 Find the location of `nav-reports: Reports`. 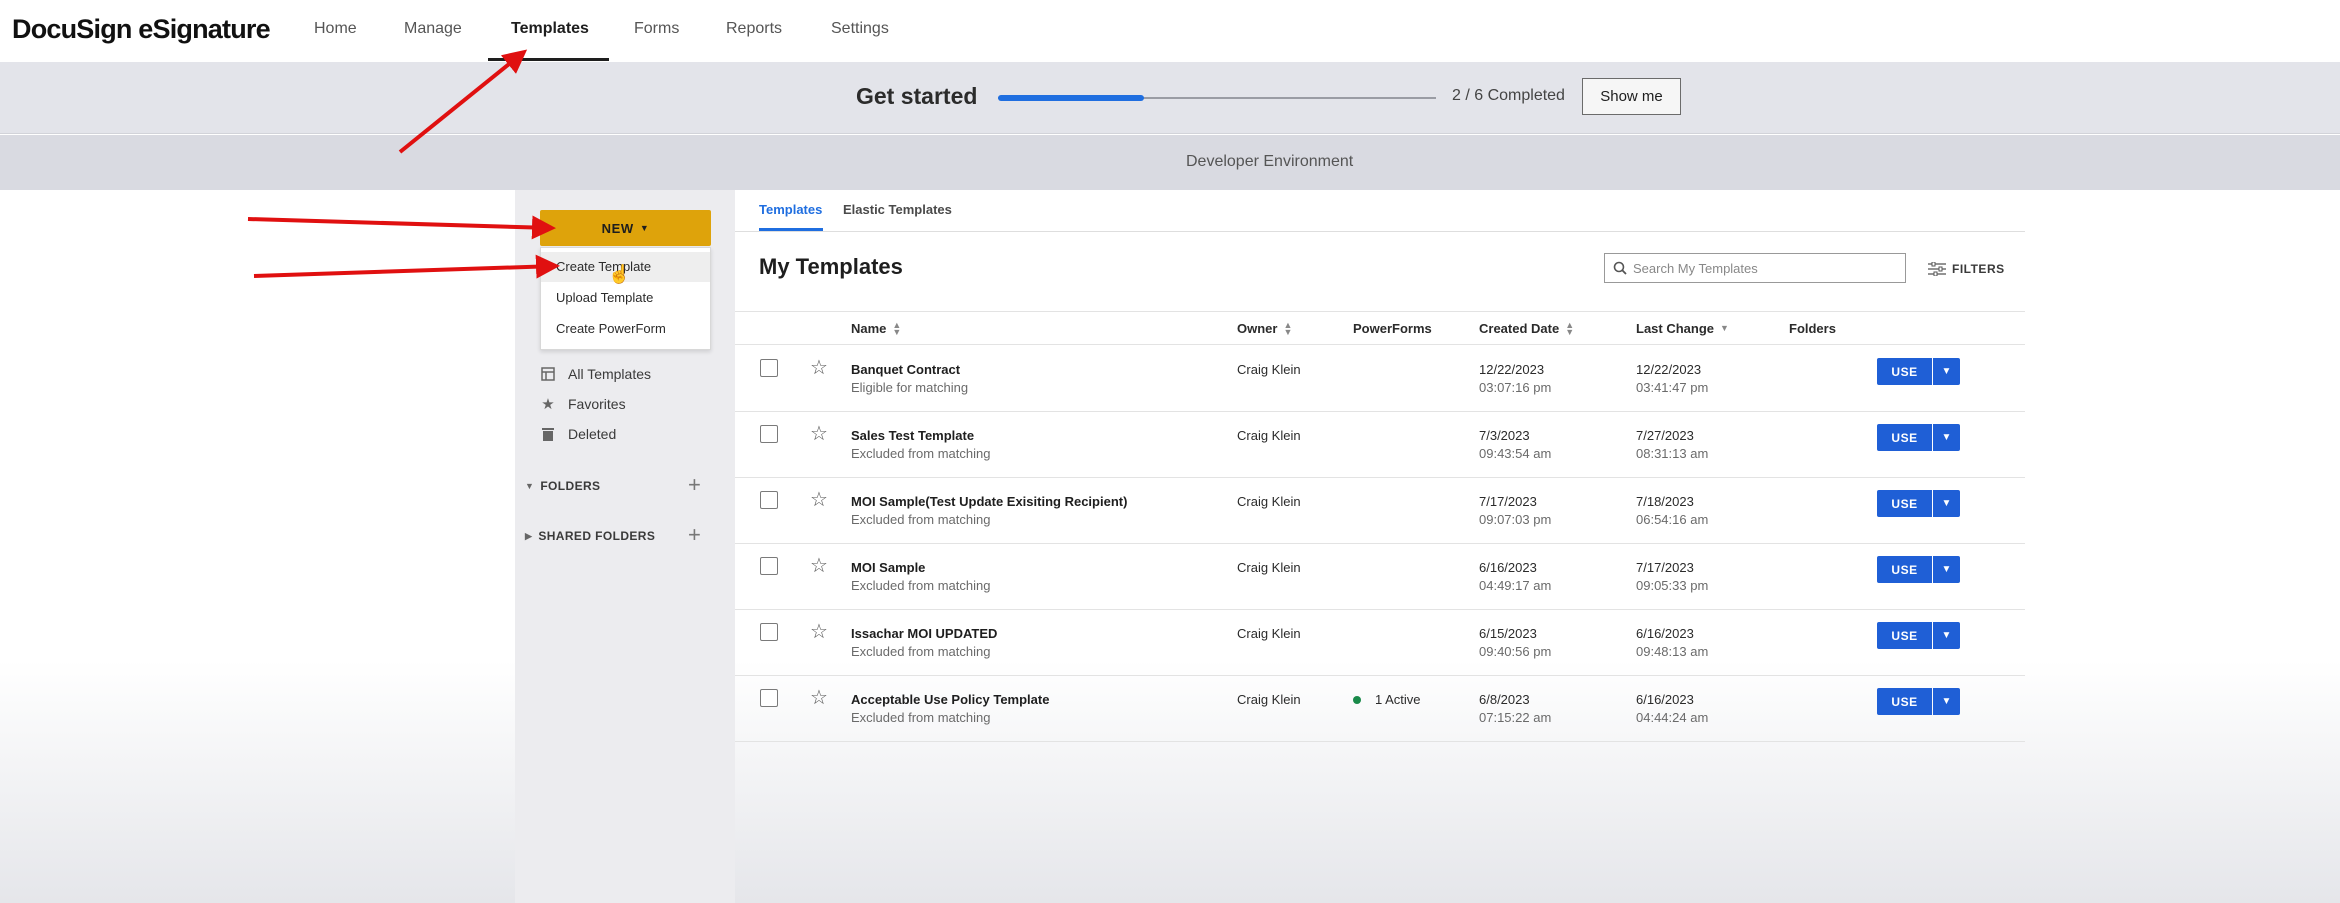

nav-reports: Reports is located at coordinates (754, 29).